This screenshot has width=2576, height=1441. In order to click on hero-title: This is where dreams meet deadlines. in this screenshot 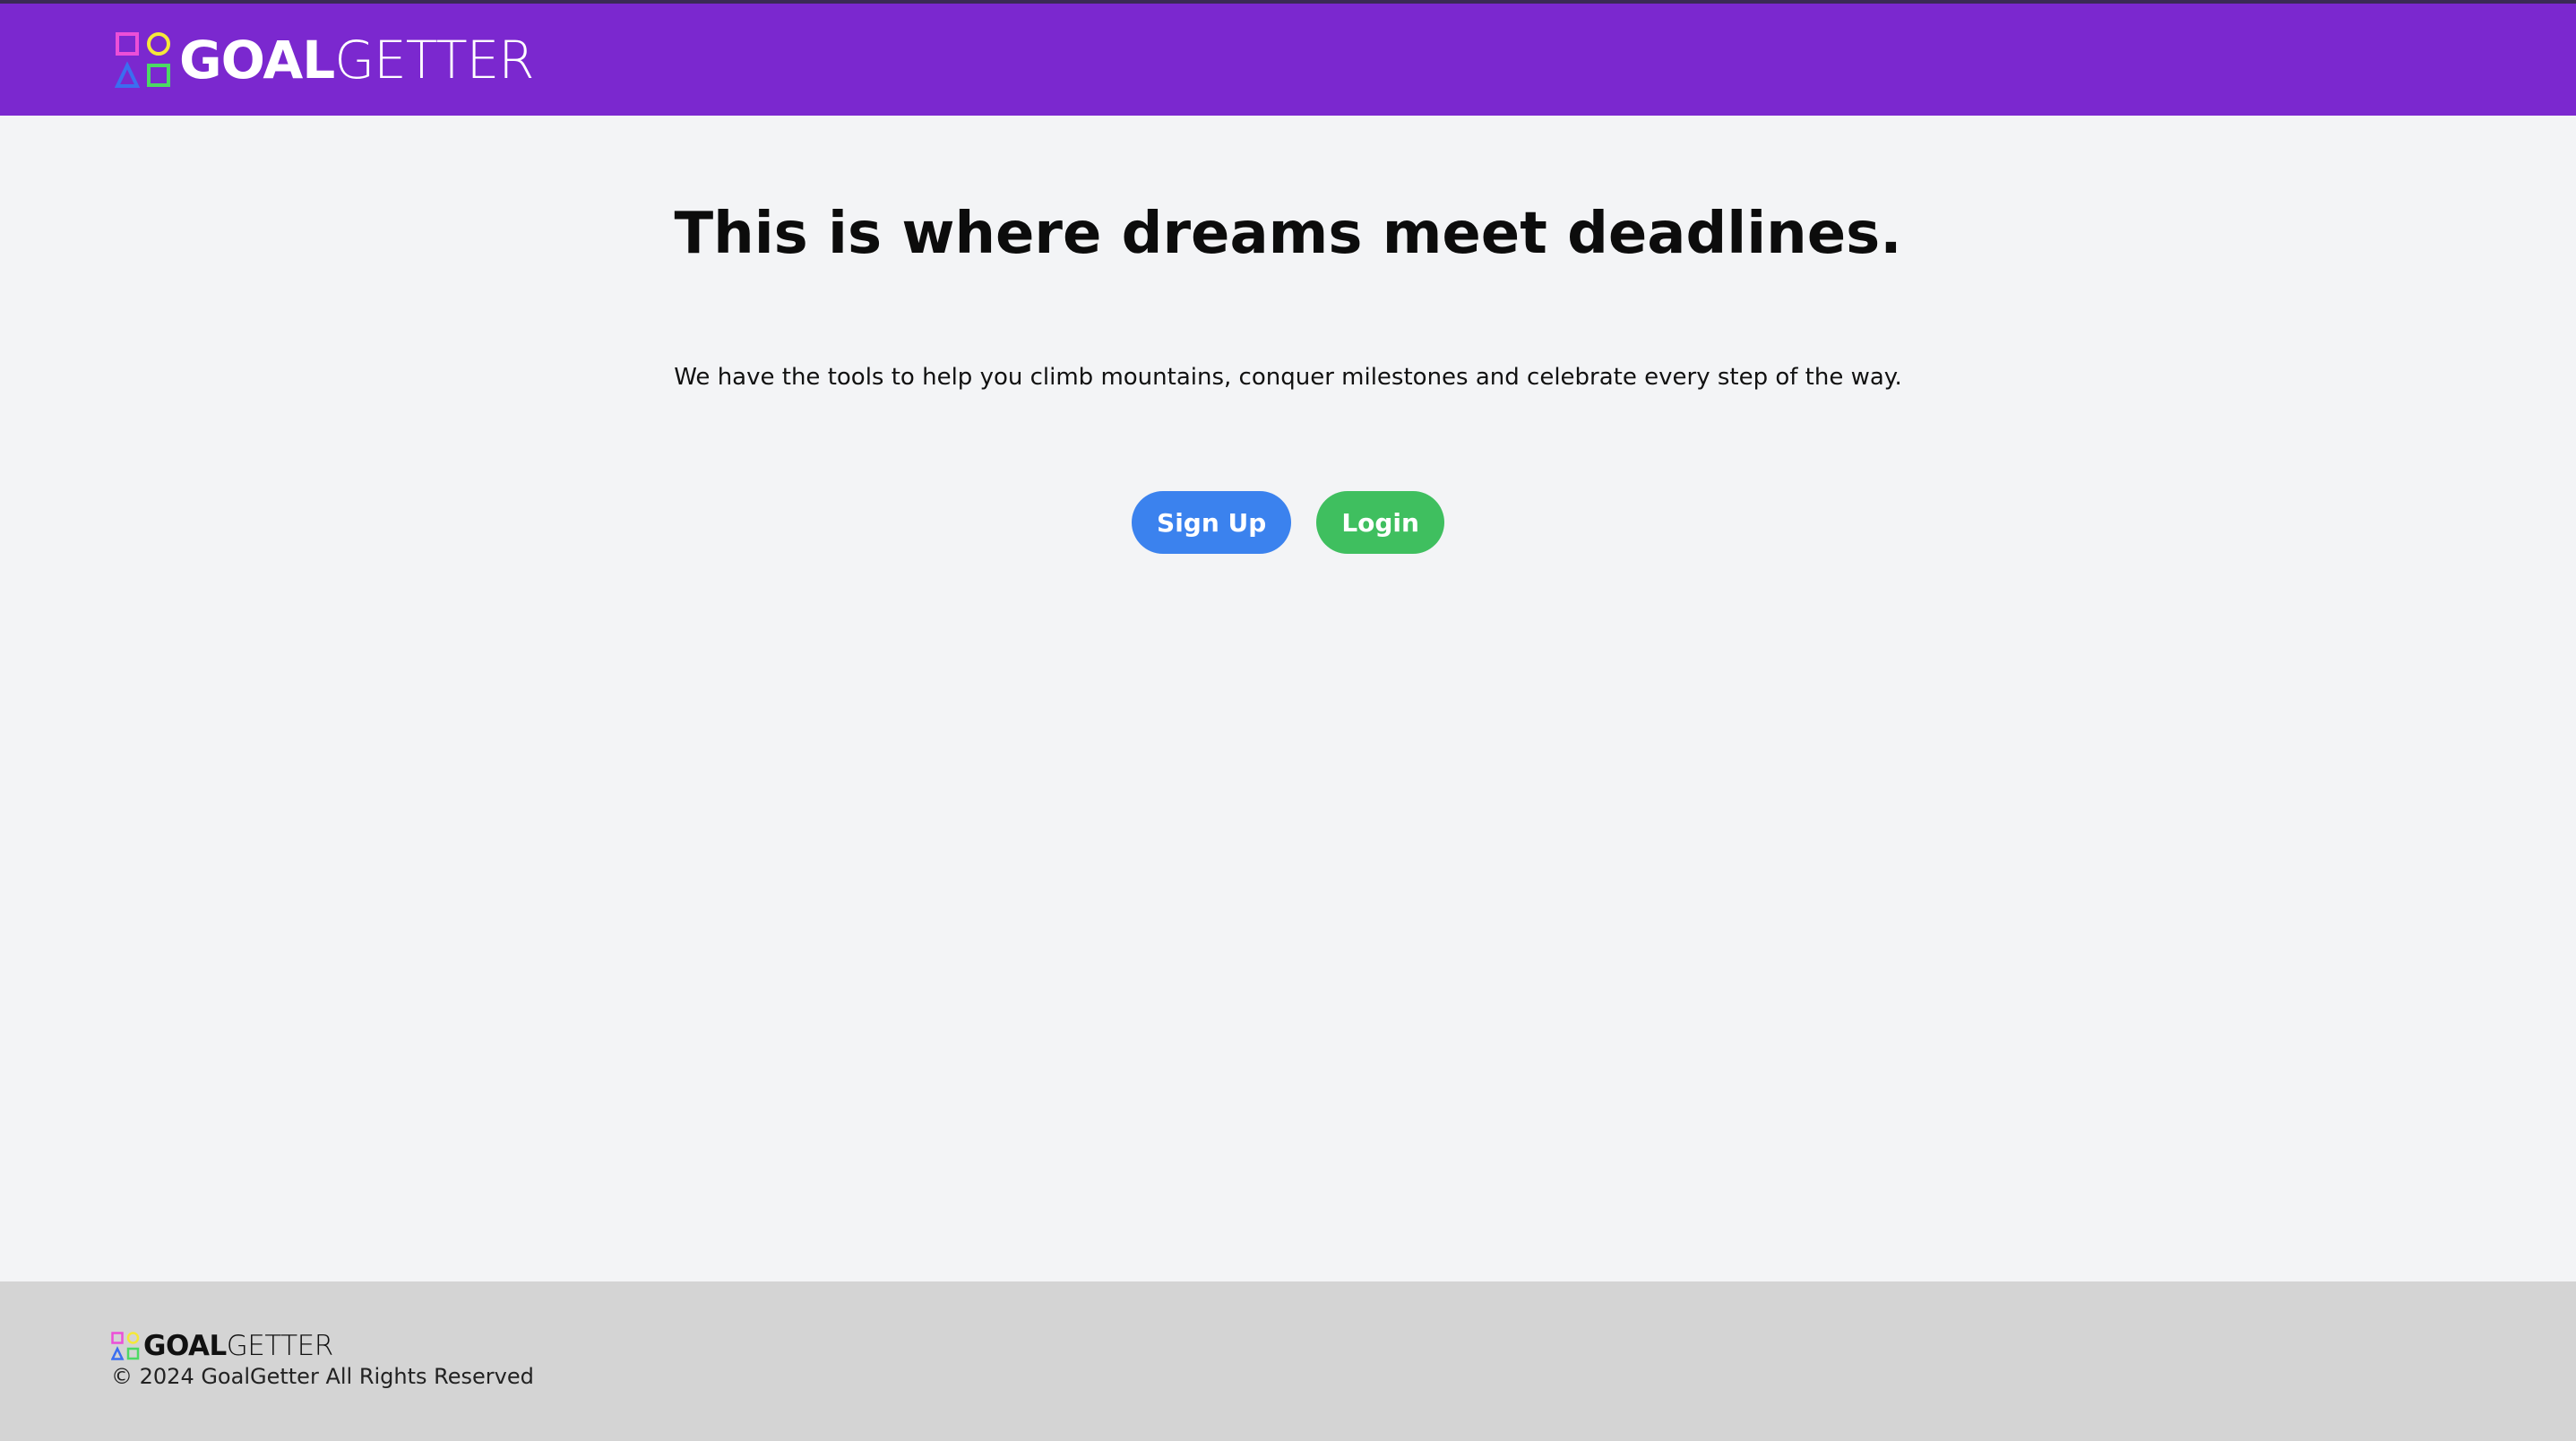, I will do `click(1288, 234)`.